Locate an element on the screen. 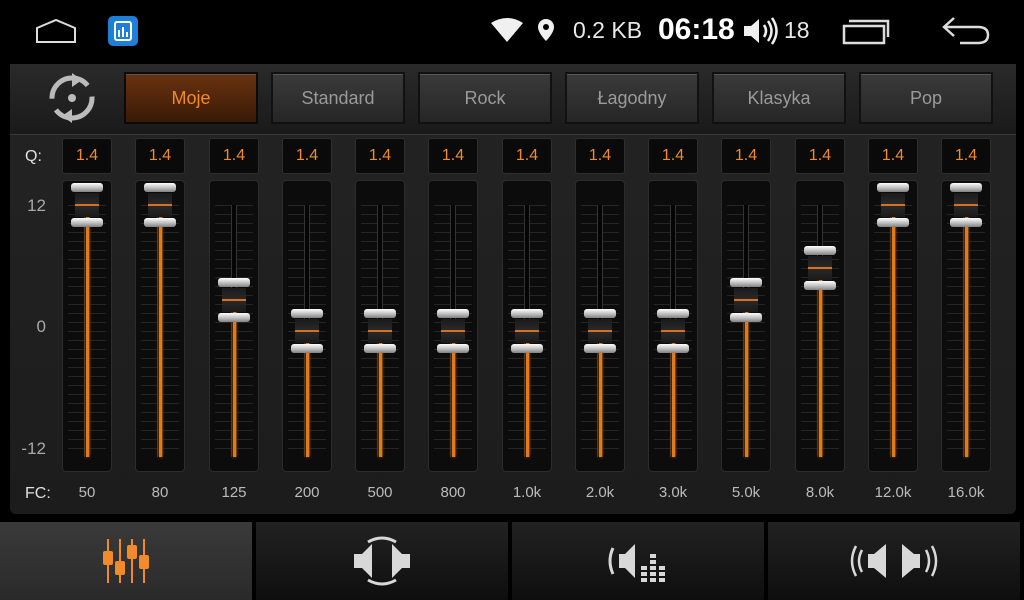 The height and width of the screenshot is (600, 1024). frequency-label: 16.0k is located at coordinates (966, 492).